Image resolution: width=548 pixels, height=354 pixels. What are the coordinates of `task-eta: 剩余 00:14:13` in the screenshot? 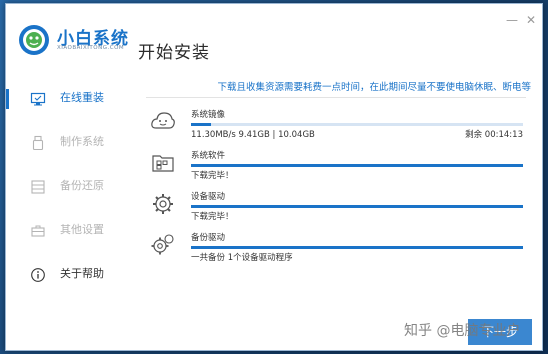 It's located at (494, 135).